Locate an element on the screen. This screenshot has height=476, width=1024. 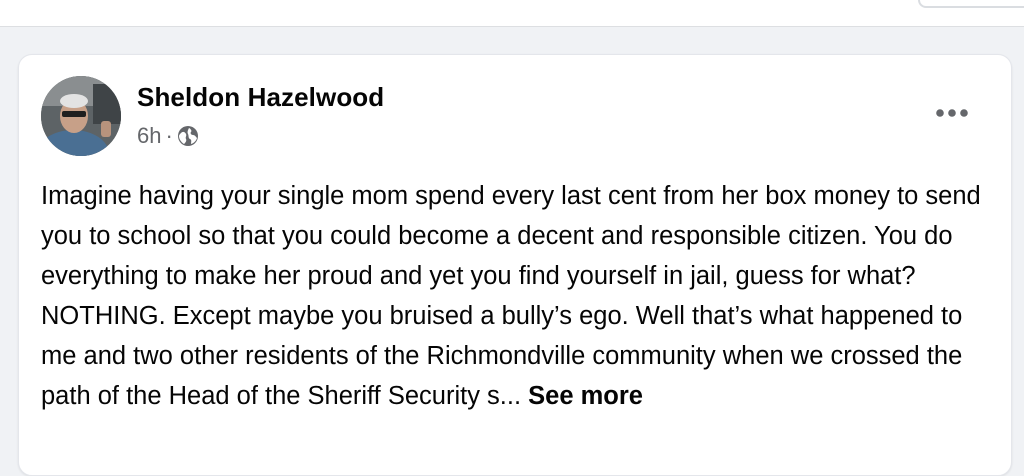
top-bar is located at coordinates (512, 13).